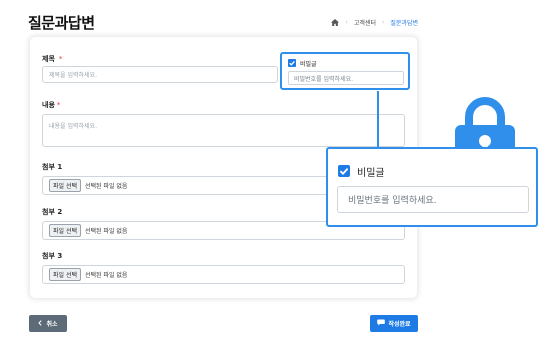  What do you see at coordinates (65, 185) in the screenshot?
I see `attachment-1-file-button: 파일 선택` at bounding box center [65, 185].